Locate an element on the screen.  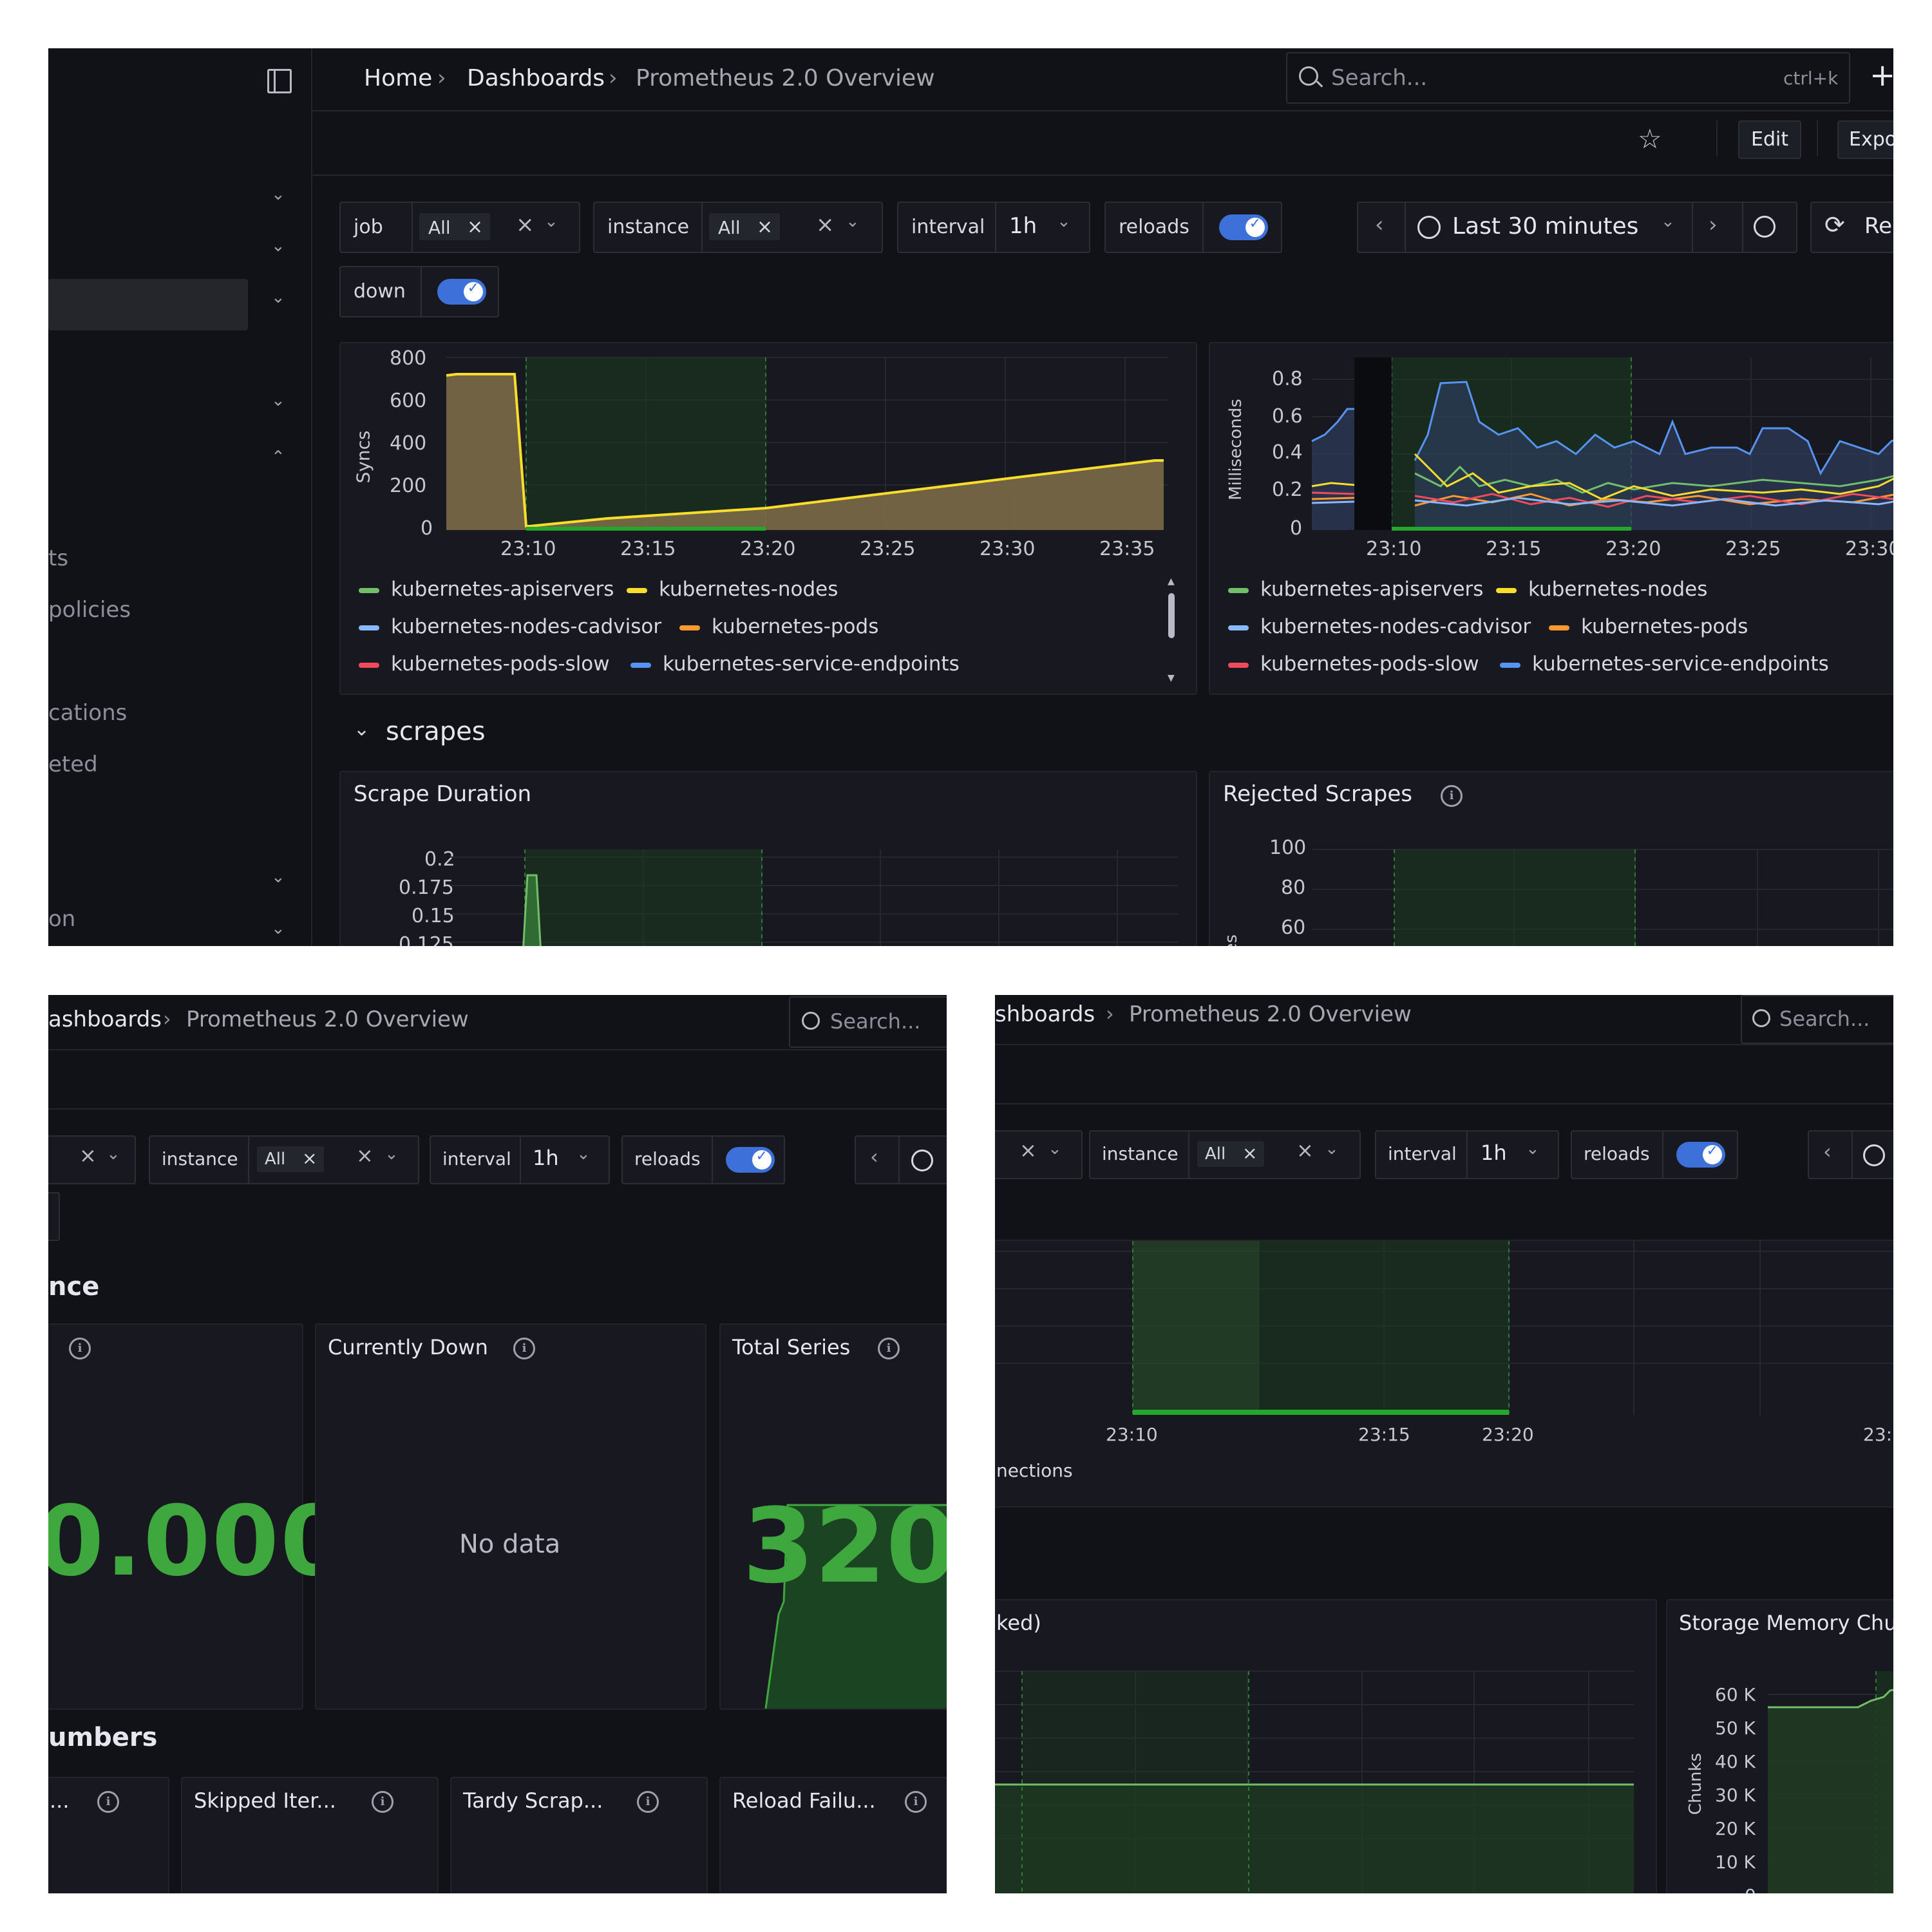
dock-menu-icon is located at coordinates (279, 81).